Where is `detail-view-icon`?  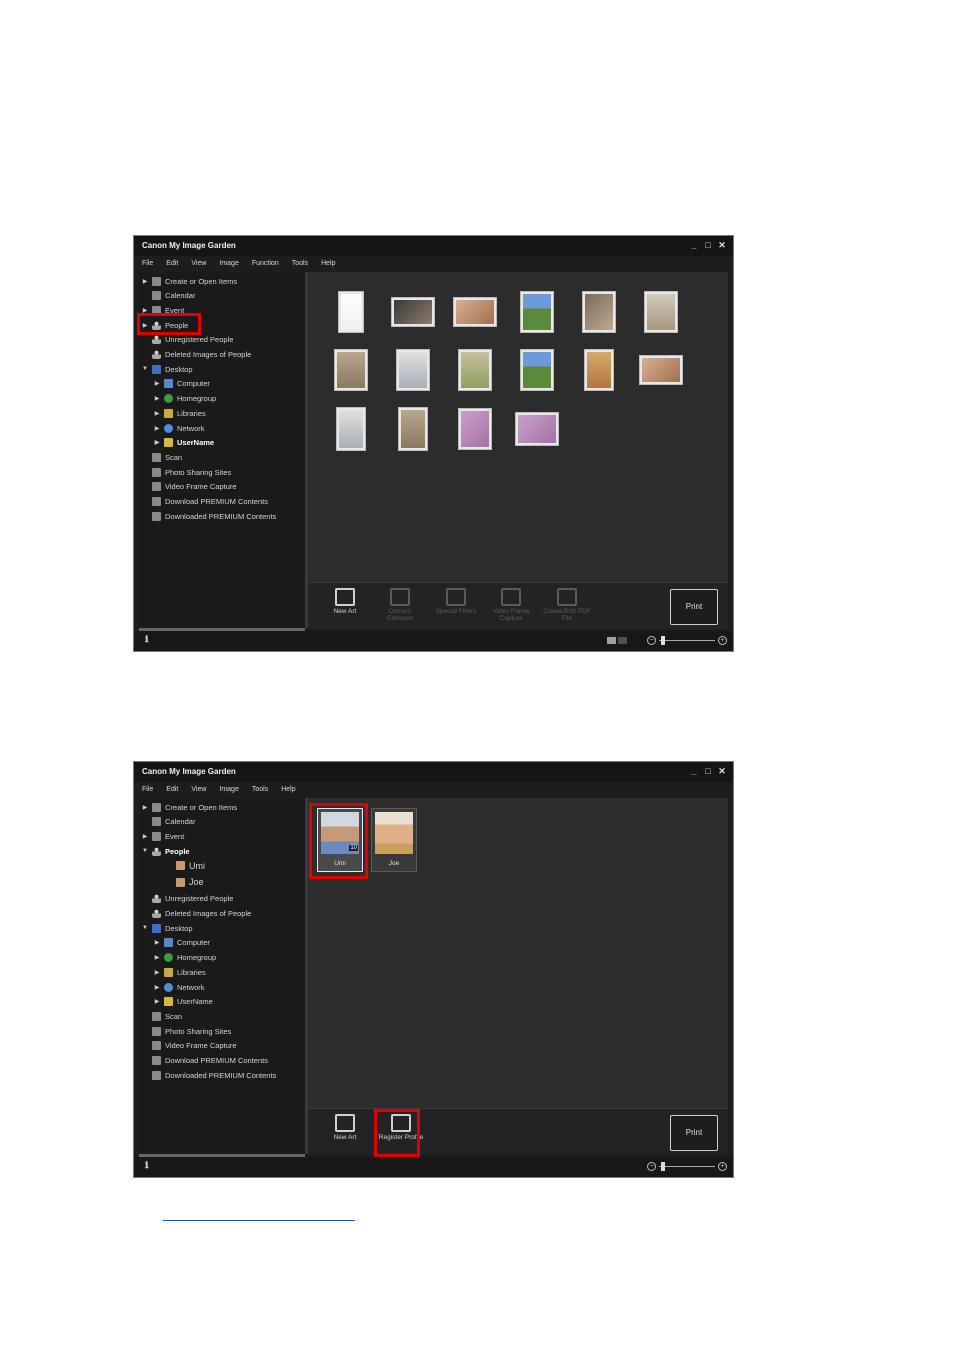
detail-view-icon is located at coordinates (622, 640).